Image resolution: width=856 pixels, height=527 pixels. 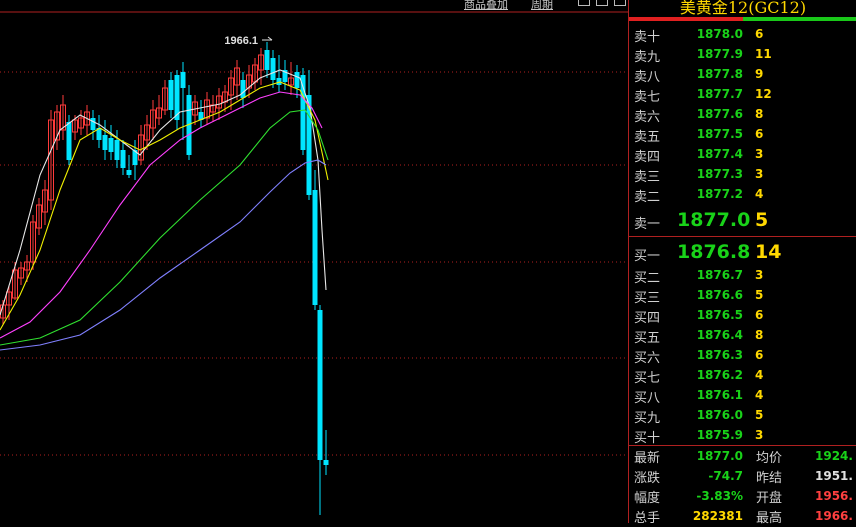 What do you see at coordinates (763, 54) in the screenshot?
I see `ask-qty: 11` at bounding box center [763, 54].